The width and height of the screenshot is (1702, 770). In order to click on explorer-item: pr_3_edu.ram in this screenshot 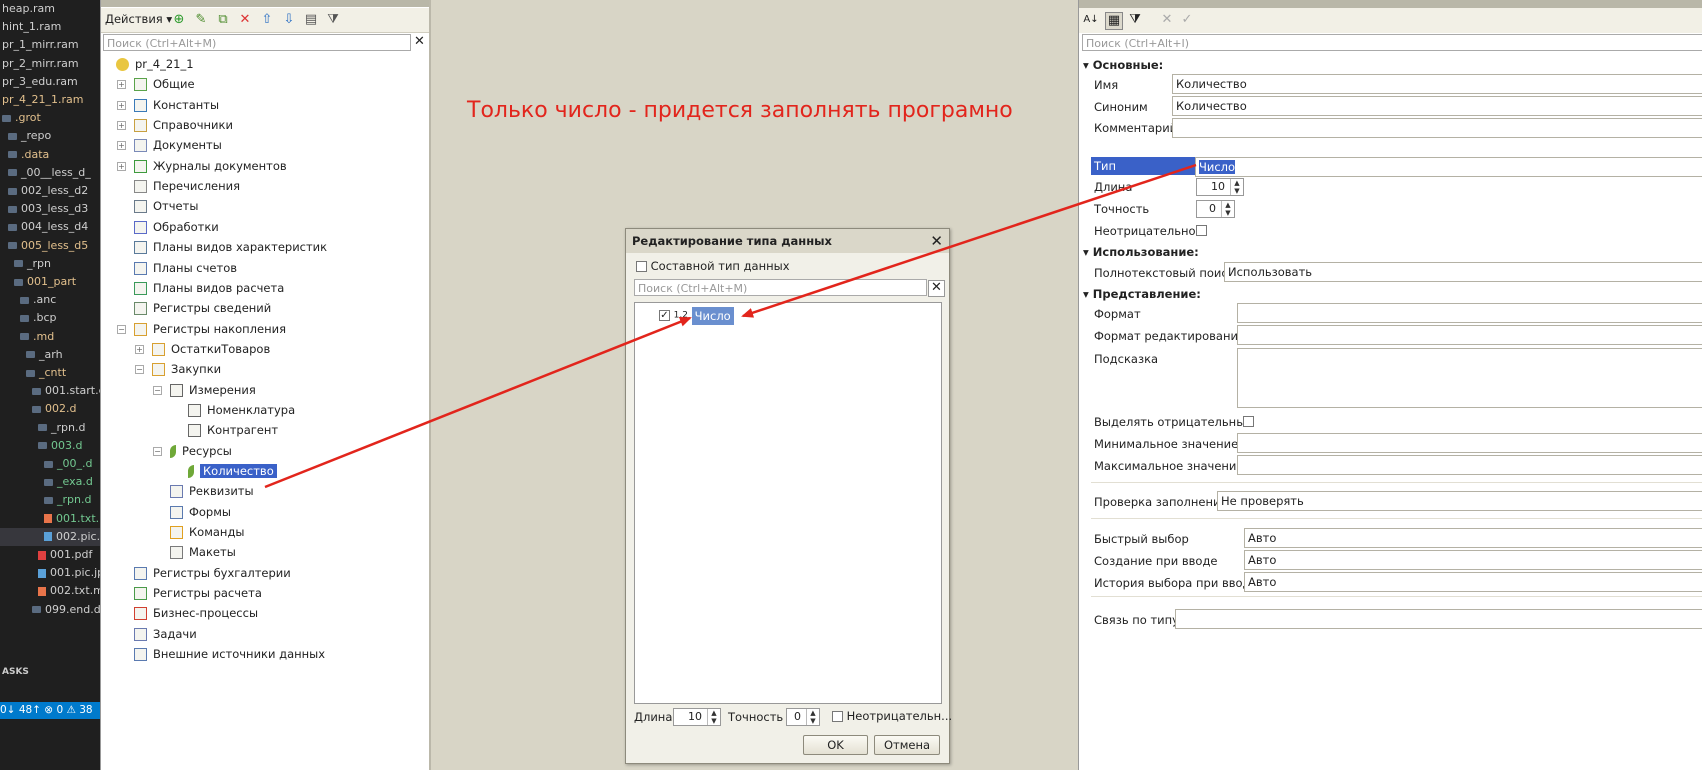, I will do `click(50, 82)`.